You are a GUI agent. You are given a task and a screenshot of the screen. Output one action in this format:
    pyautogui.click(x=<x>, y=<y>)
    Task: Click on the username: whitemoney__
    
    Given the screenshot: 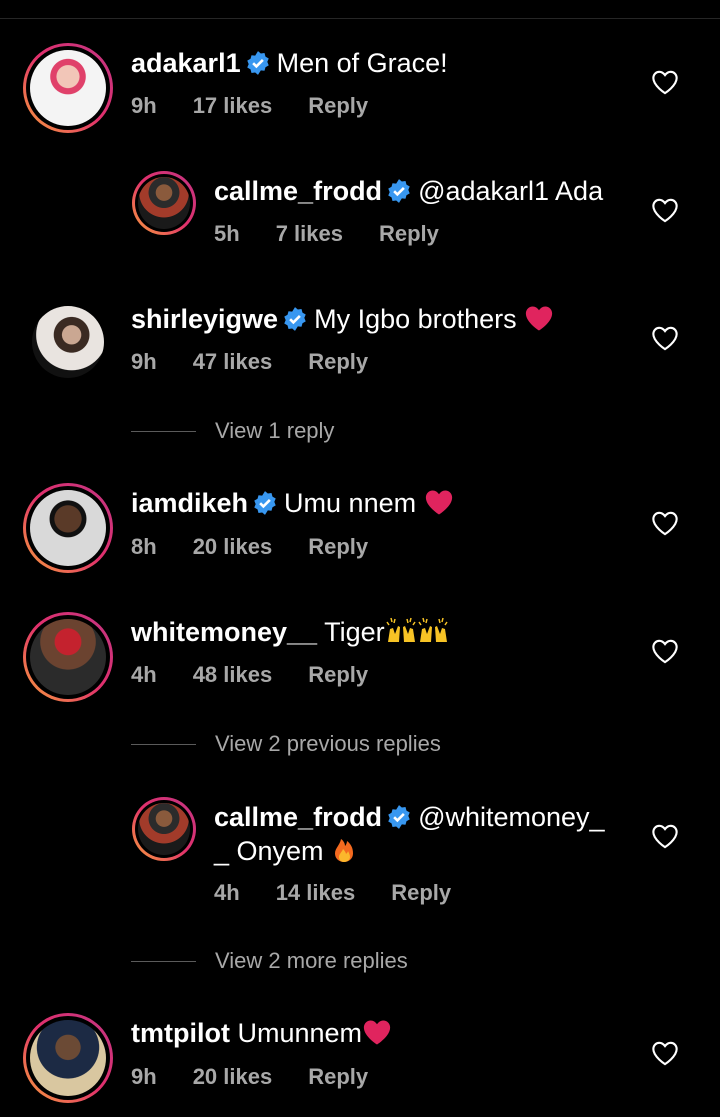 What is the action you would take?
    pyautogui.click(x=224, y=632)
    